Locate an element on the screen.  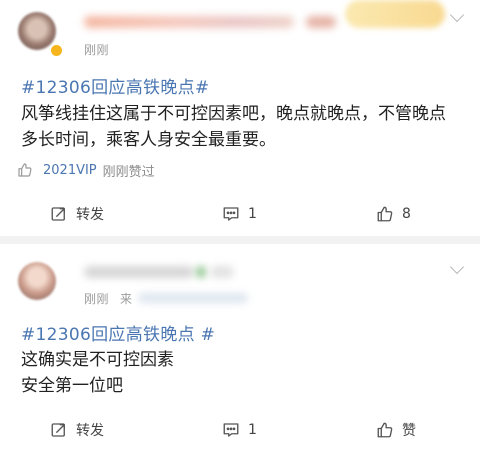
liked-by-row: 2021VIP 刚刚赞过 is located at coordinates (86, 170).